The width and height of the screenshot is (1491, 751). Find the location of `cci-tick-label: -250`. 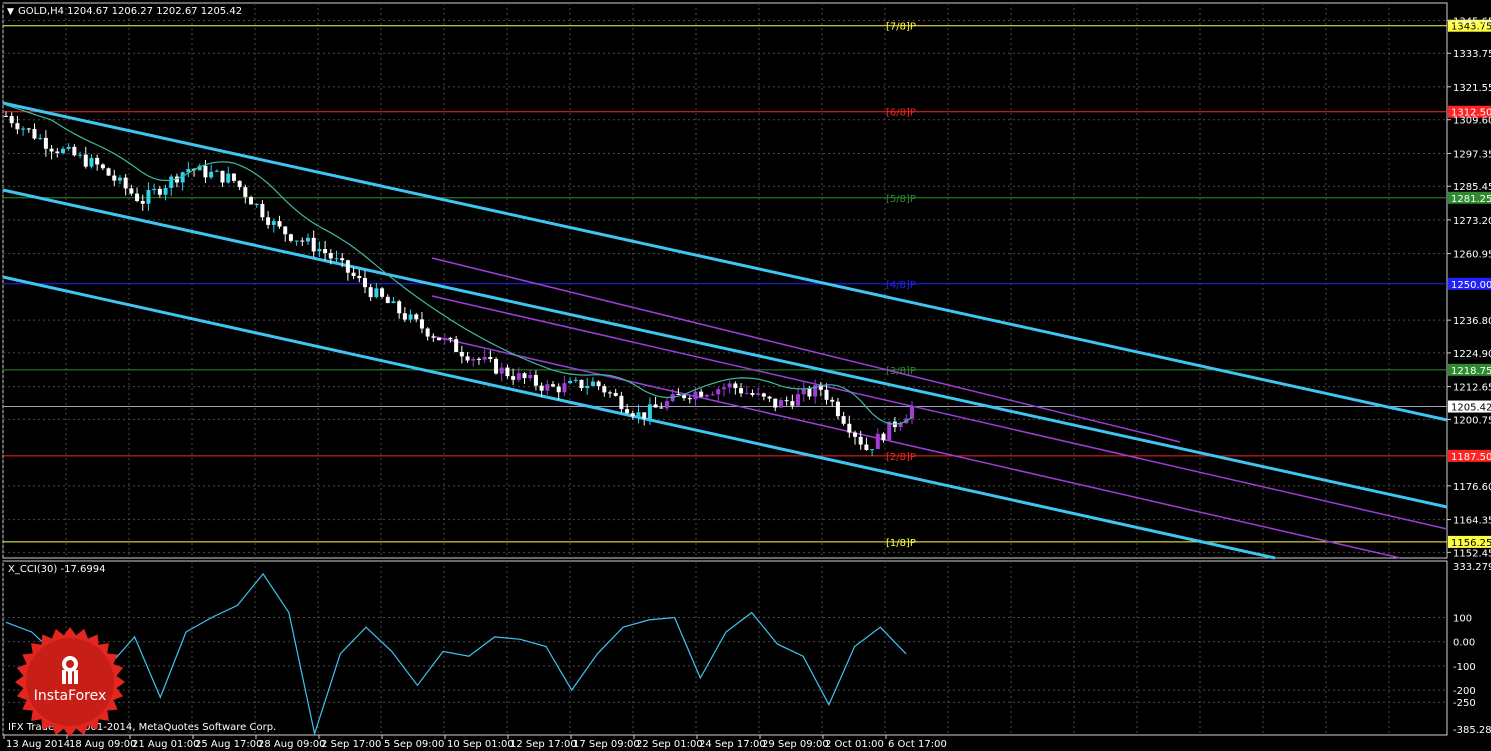

cci-tick-label: -250 is located at coordinates (1464, 703).